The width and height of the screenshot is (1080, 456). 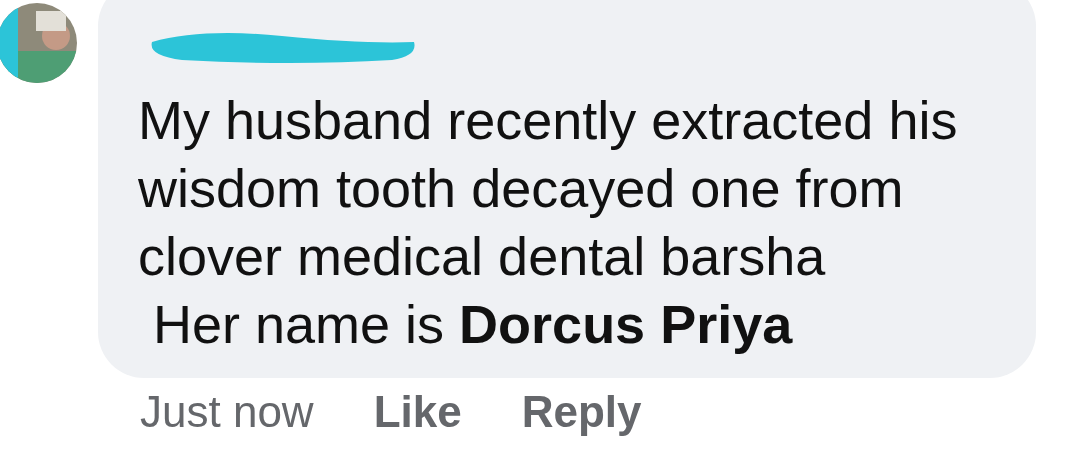 I want to click on comment-text-line: My husband recently extracted his, so click(x=548, y=120).